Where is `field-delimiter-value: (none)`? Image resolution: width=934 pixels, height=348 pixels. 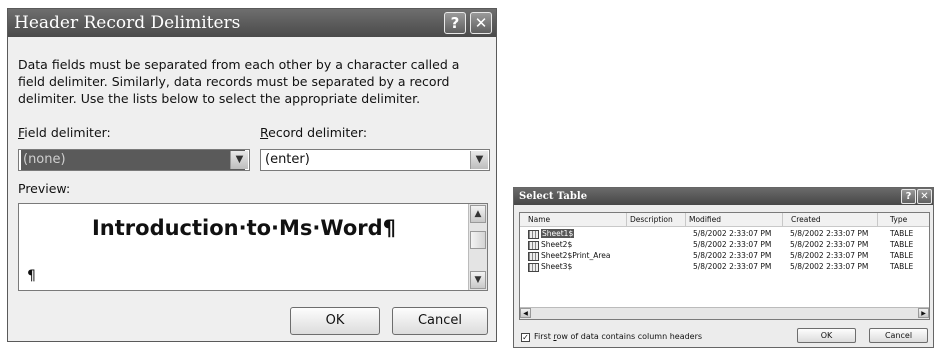
field-delimiter-value: (none) is located at coordinates (133, 160).